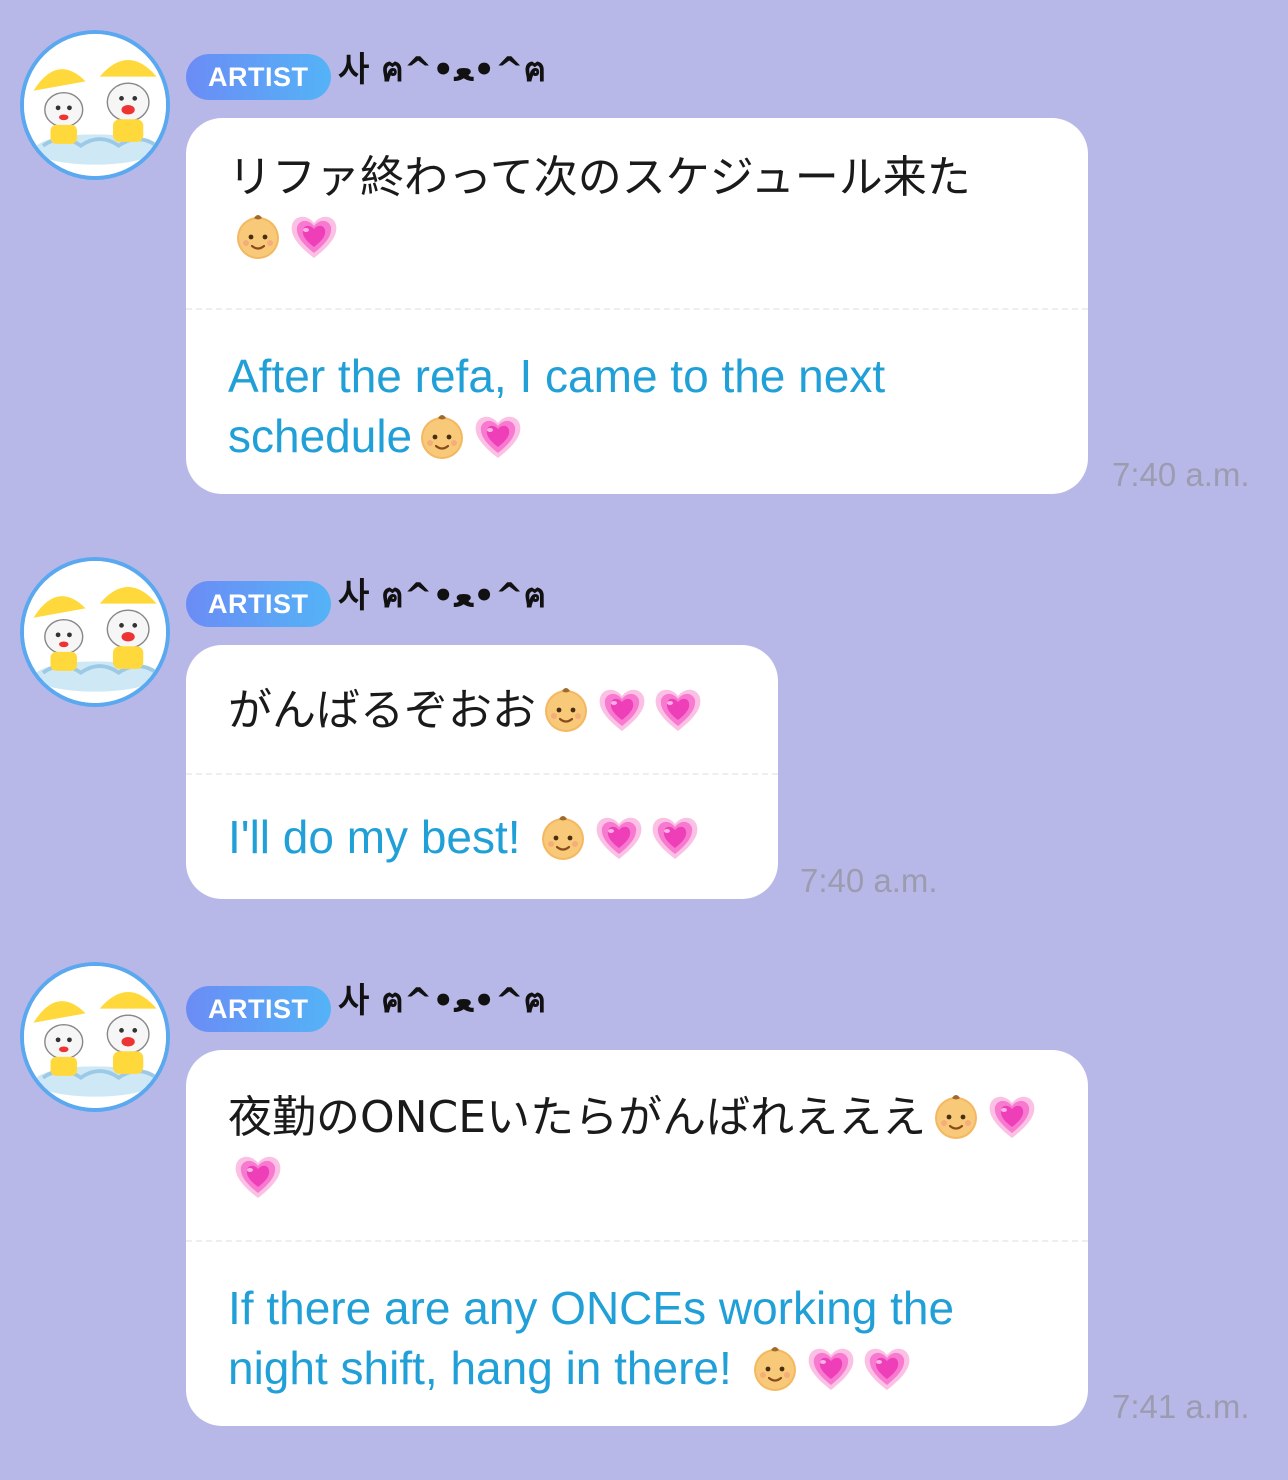 The height and width of the screenshot is (1480, 1288). Describe the element at coordinates (486, 1368) in the screenshot. I see `translation-text-line: night shift, hang in there!` at that location.